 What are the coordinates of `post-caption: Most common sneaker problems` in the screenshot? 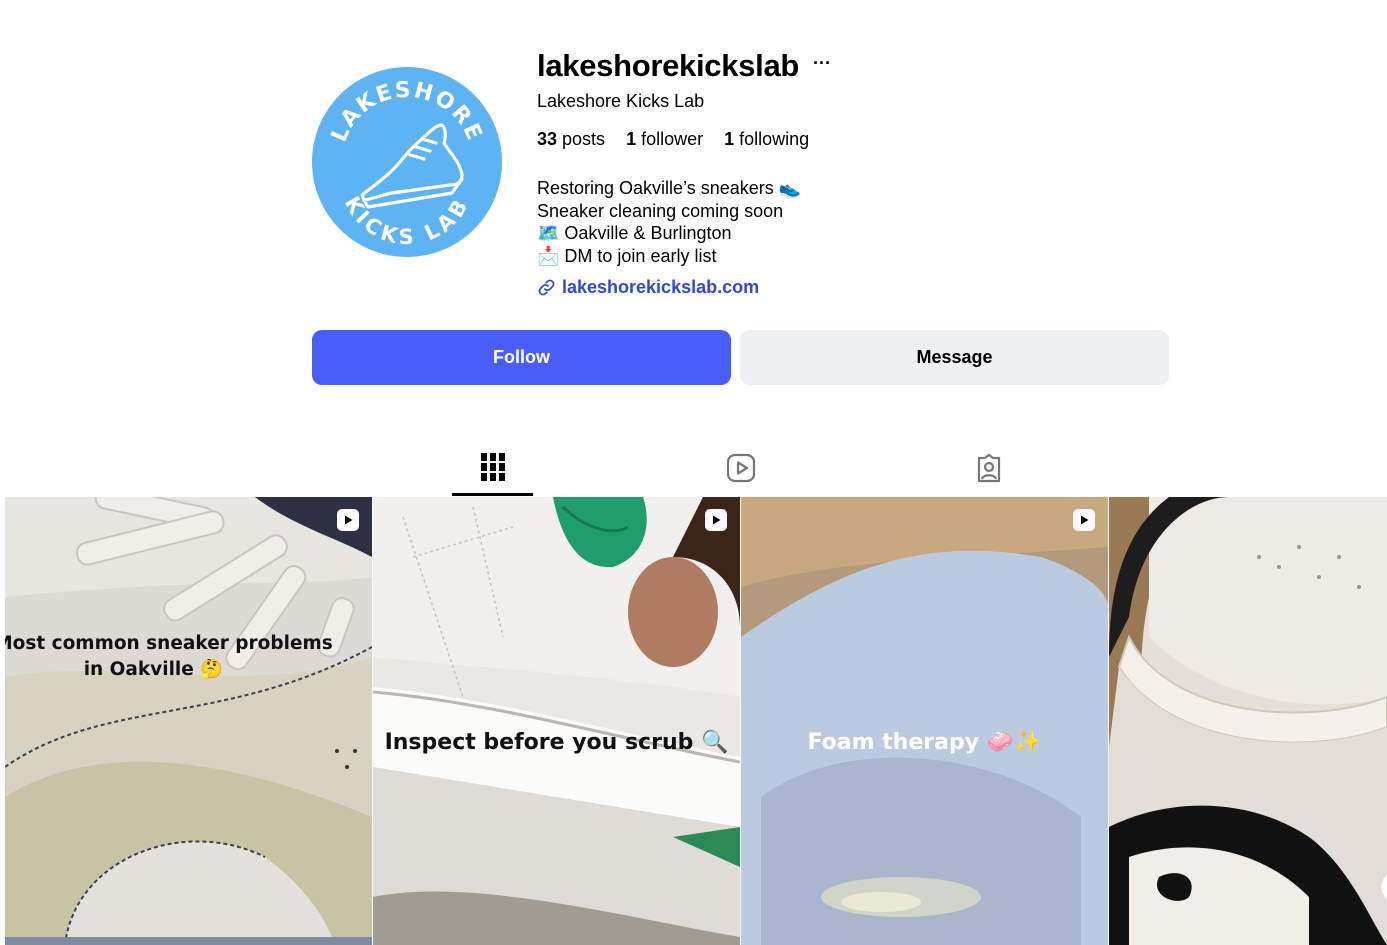 It's located at (169, 643).